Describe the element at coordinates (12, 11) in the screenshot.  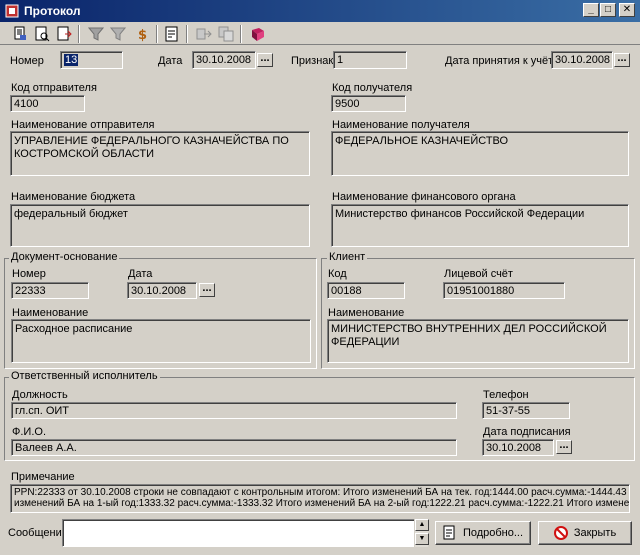
I see `app-icon` at that location.